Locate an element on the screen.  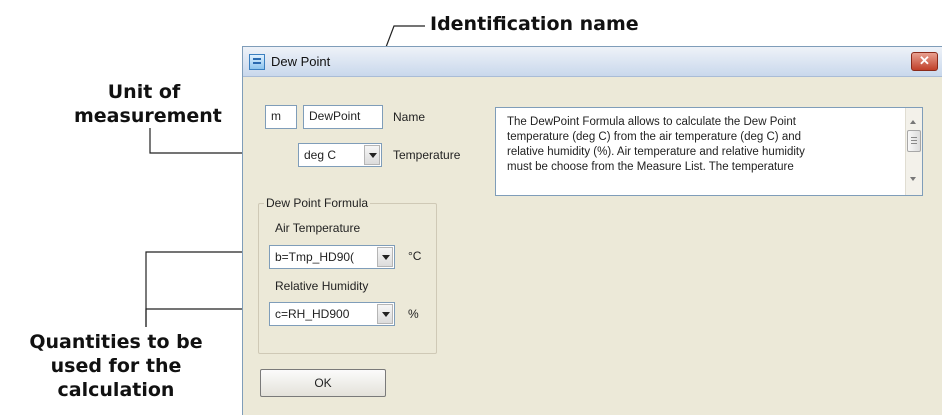
annotation-line: Quantities to be is located at coordinates (116, 342).